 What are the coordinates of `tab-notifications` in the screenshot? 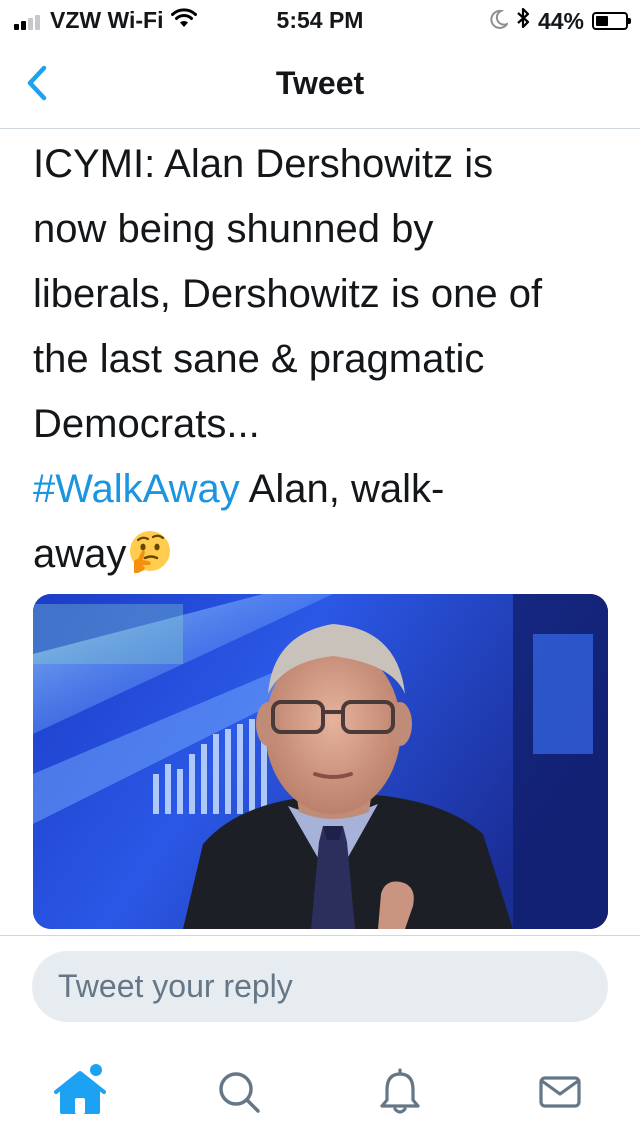 It's located at (400, 1092).